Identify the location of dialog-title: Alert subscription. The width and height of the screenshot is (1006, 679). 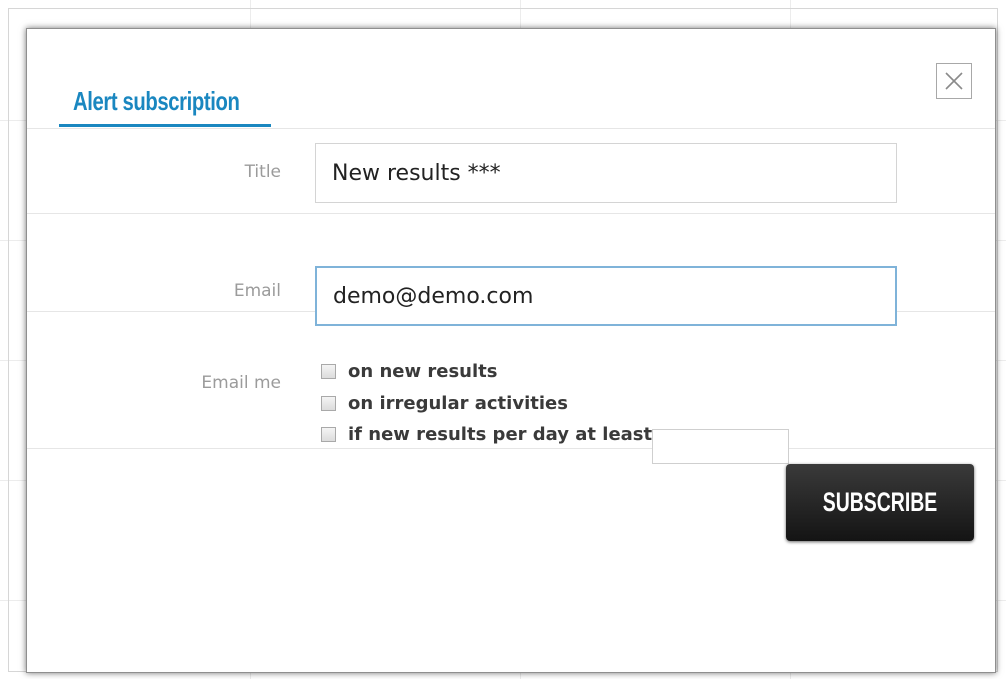
(156, 101).